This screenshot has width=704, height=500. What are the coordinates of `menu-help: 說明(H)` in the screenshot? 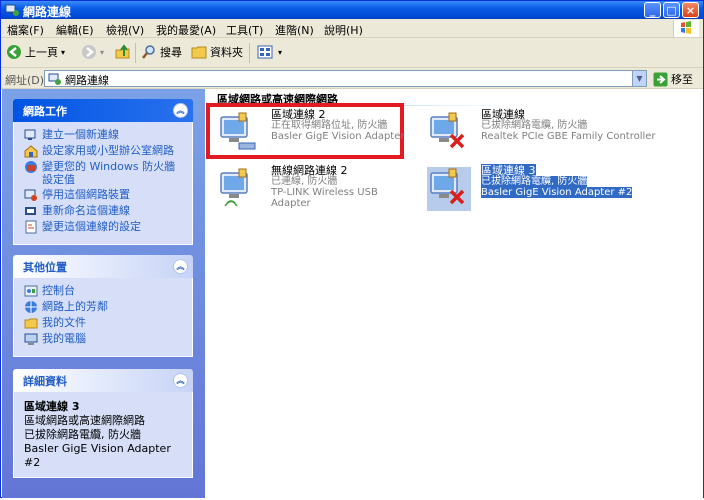 It's located at (343, 30).